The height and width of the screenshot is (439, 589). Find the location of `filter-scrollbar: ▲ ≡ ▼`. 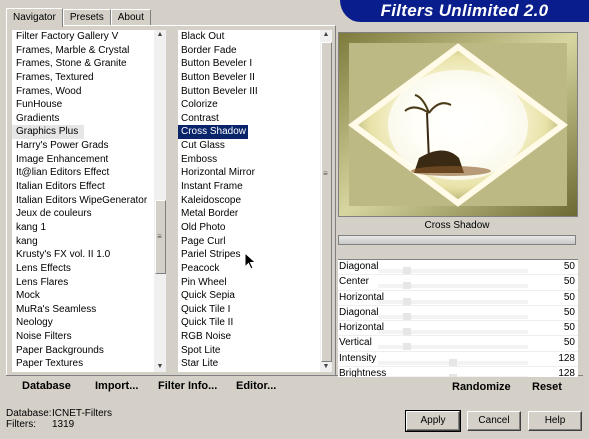

filter-scrollbar: ▲ ≡ ▼ is located at coordinates (326, 201).